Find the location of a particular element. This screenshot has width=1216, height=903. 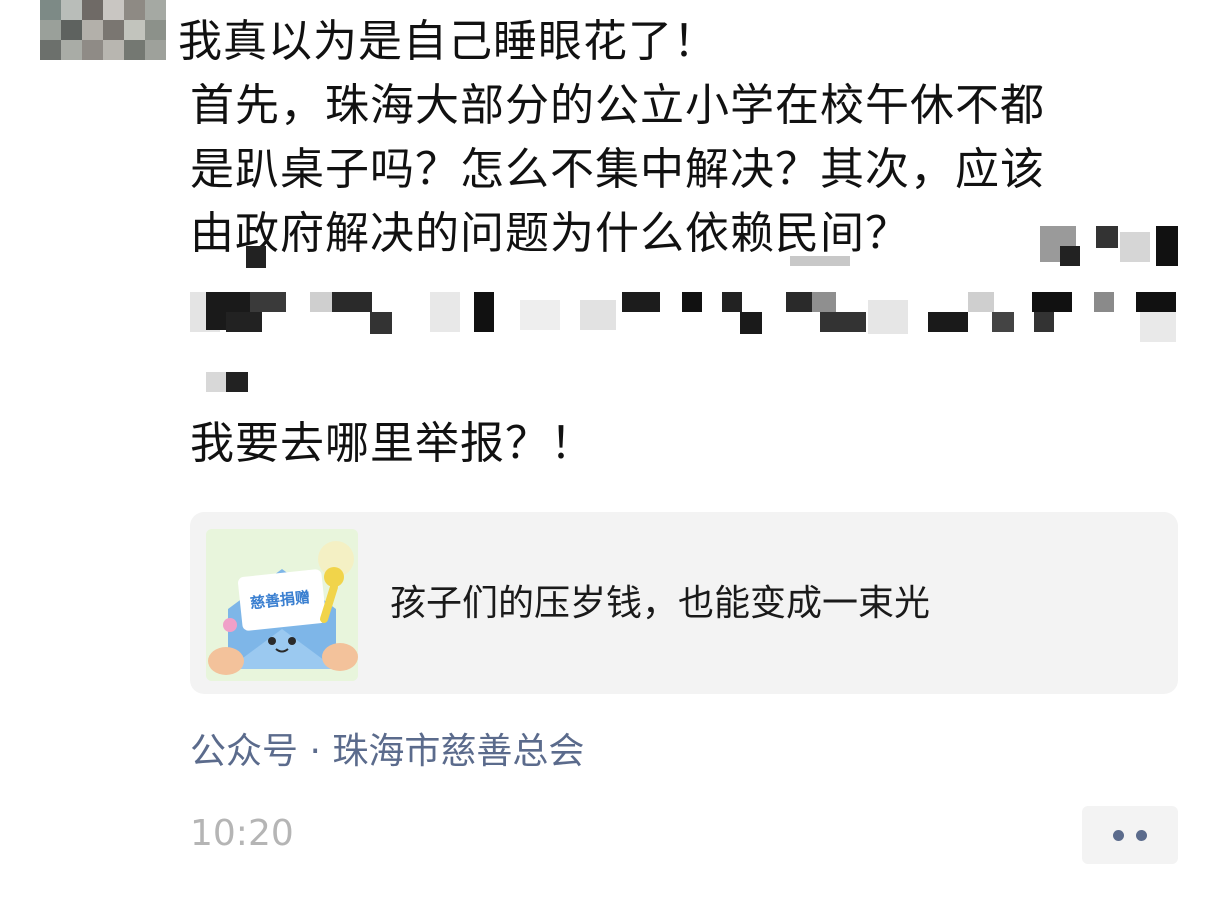

official-account-source-link: 公众号 · 珠海市慈善总会 is located at coordinates (387, 752).